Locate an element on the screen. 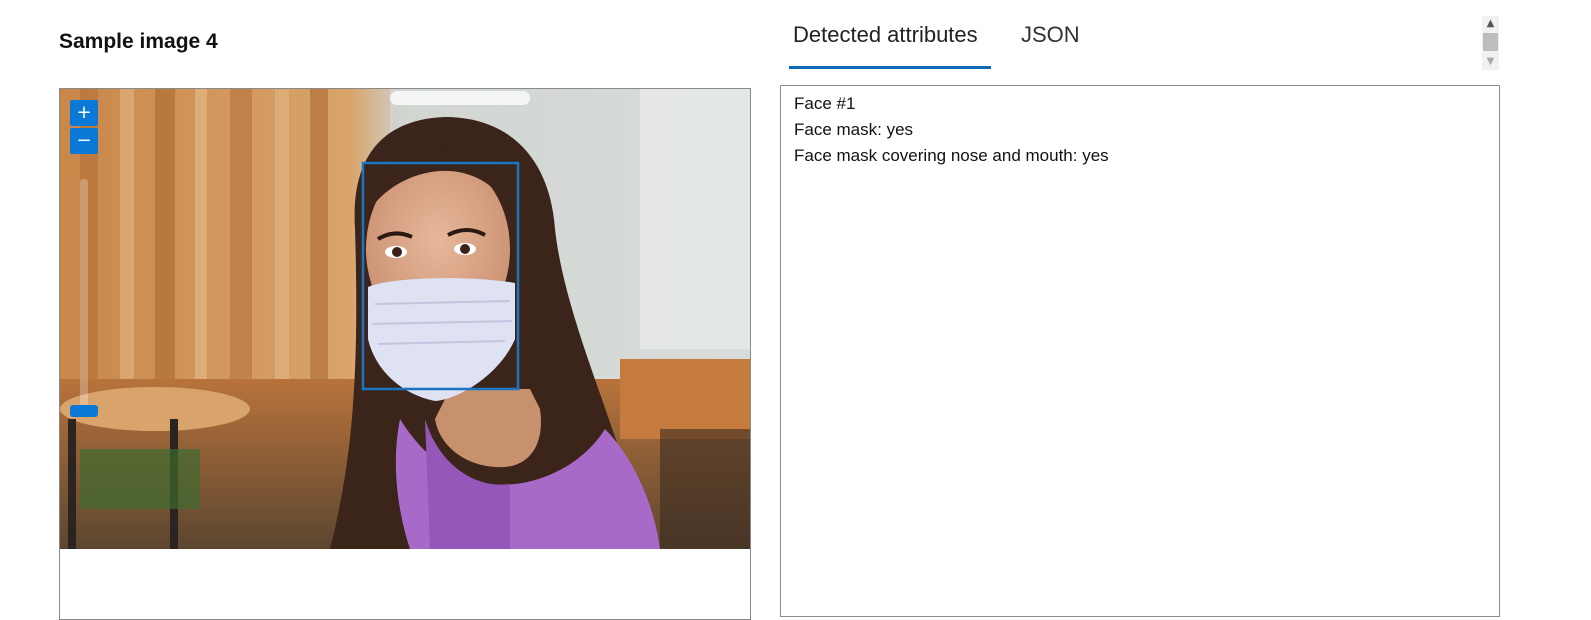 The image size is (1591, 620). chevron-down-icon: ▼ is located at coordinates (1490, 62).